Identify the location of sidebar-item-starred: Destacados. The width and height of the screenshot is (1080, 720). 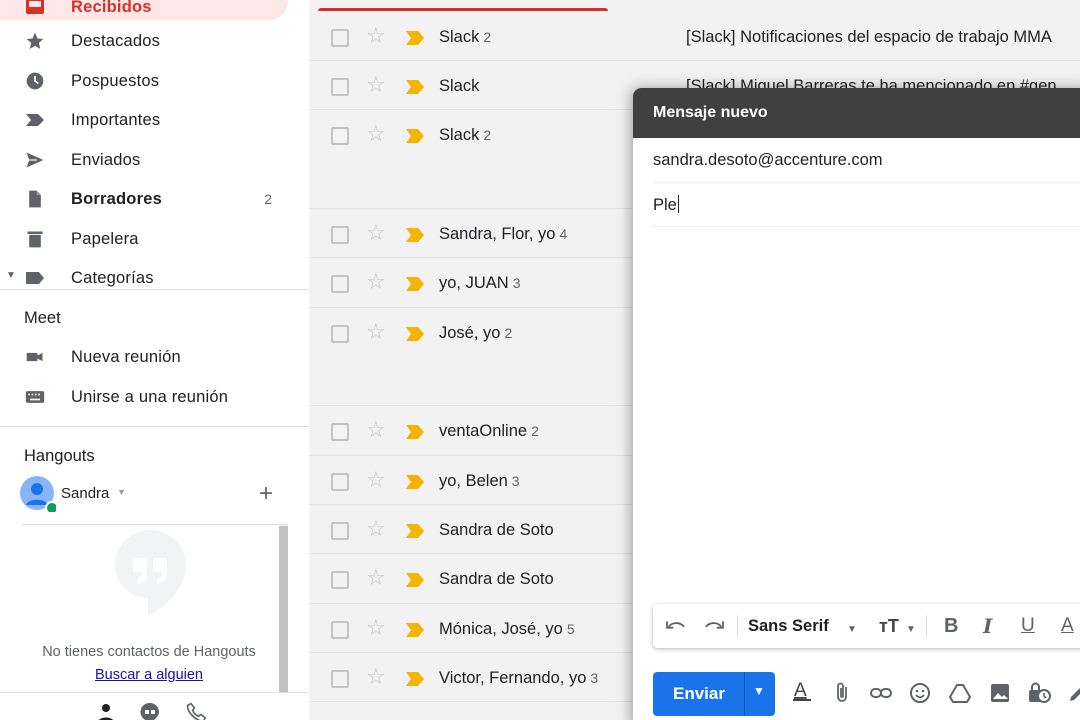
(144, 41).